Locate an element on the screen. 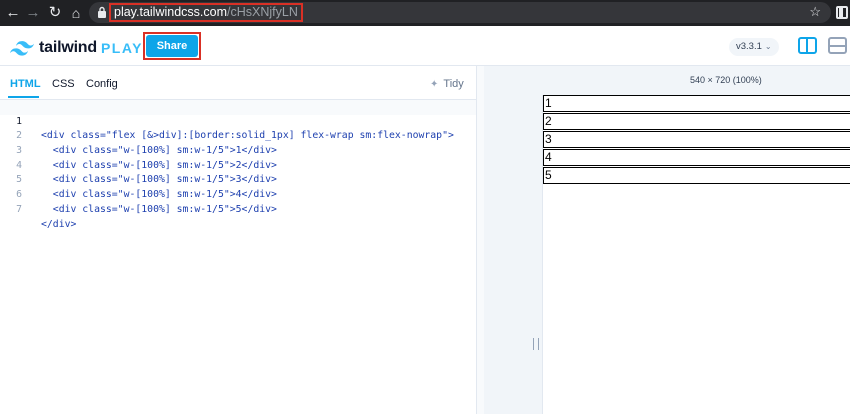 The height and width of the screenshot is (414, 850). logo-wordmark: tailwind is located at coordinates (68, 47).